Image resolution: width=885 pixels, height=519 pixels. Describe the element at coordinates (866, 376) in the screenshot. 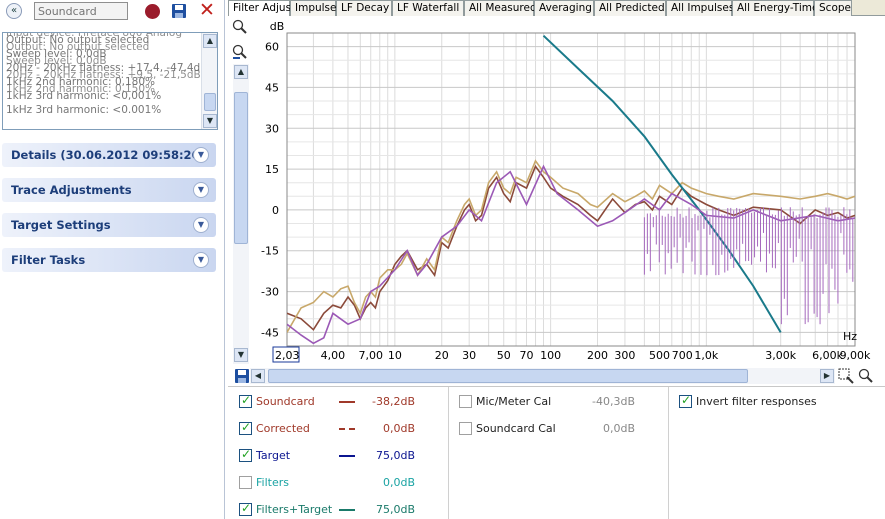

I see `zoom-fit-icon` at that location.